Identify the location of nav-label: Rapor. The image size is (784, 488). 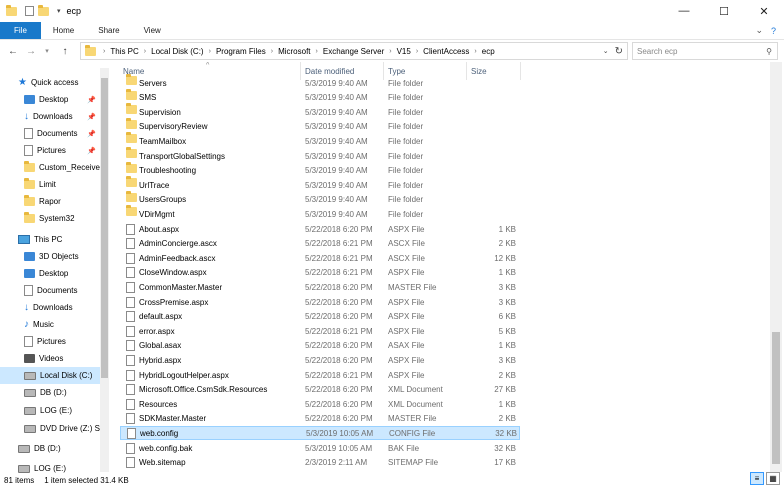
(50, 201).